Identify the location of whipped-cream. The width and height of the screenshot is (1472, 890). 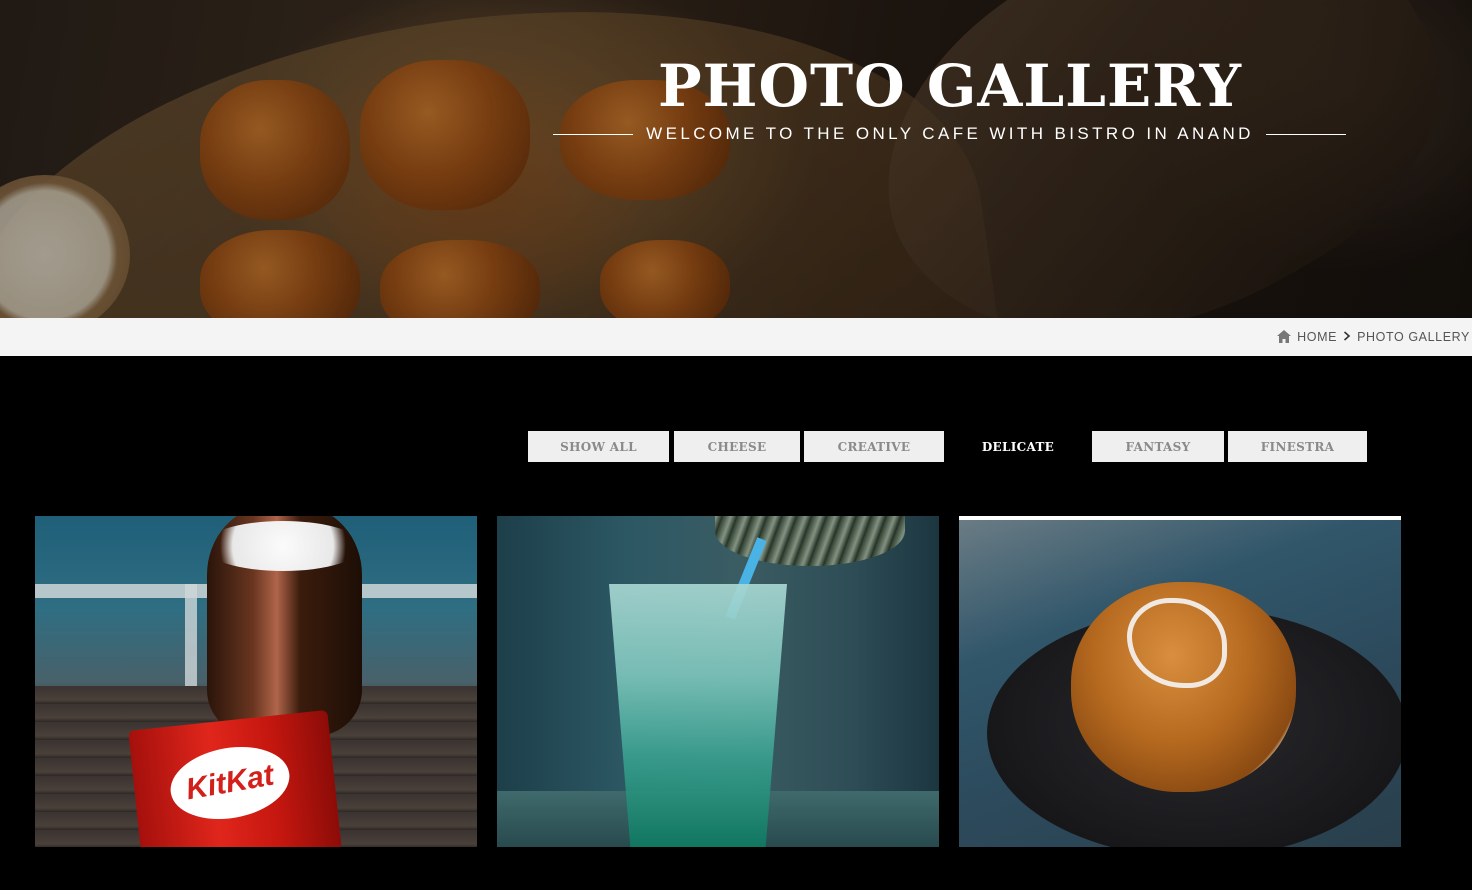
(283, 546).